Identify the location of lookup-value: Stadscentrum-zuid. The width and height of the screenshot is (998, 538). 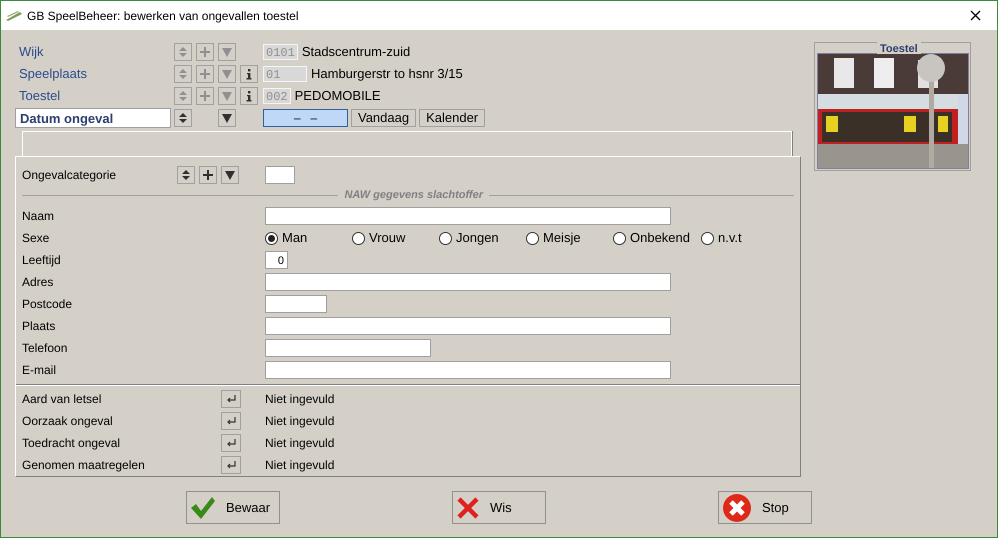
(356, 52).